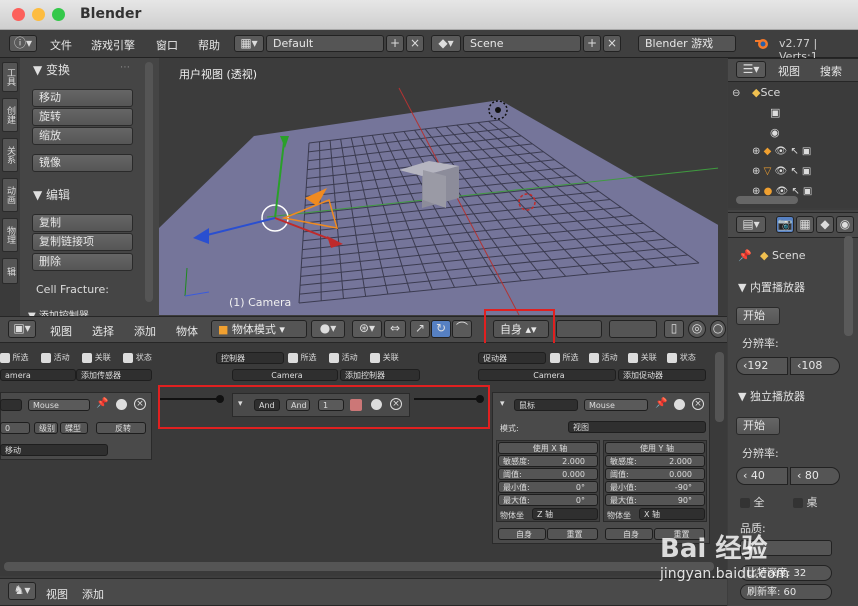 The width and height of the screenshot is (858, 606). Describe the element at coordinates (786, 592) in the screenshot. I see `refresh-rate-field: 刷新率: 60` at that location.